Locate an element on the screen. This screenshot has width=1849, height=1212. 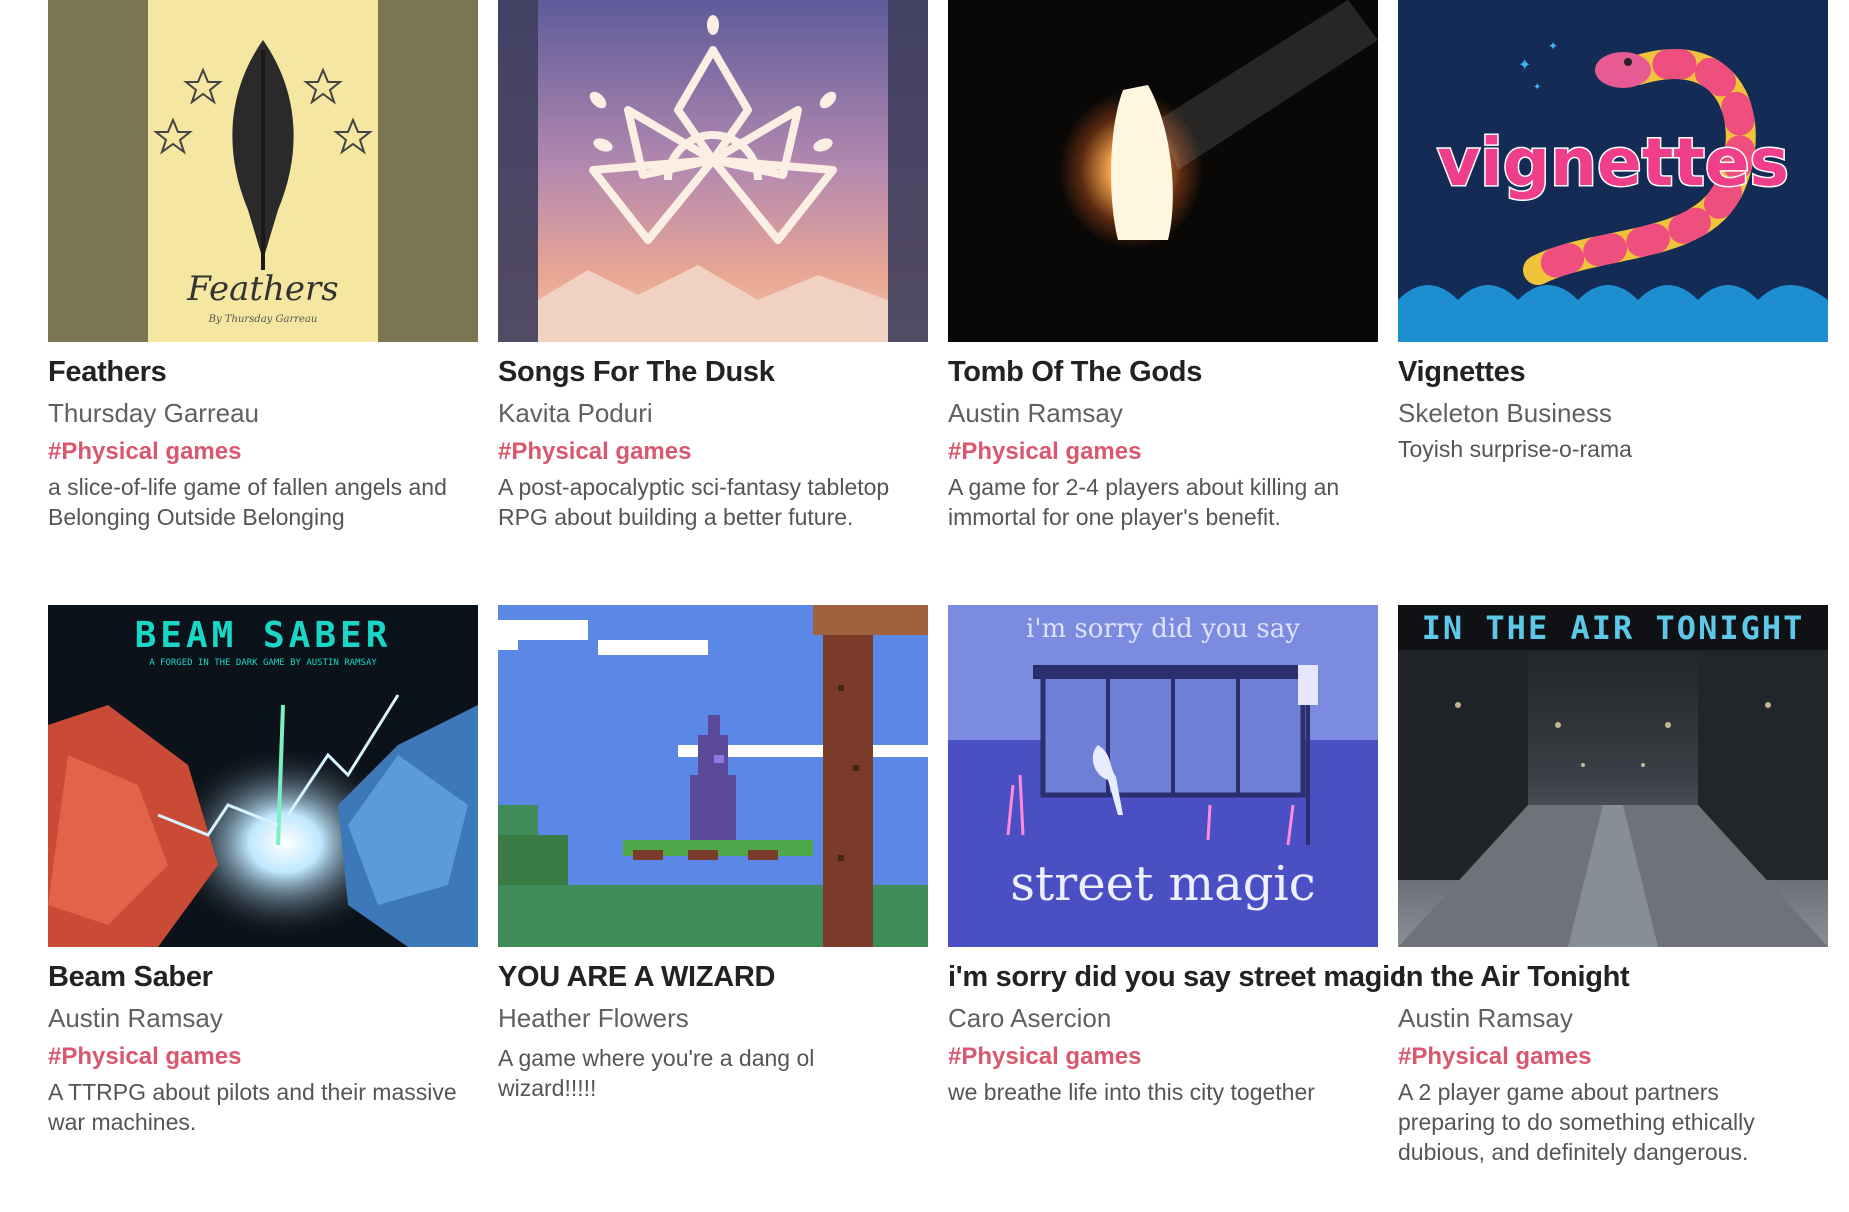
game-cover-street-magic: i'm sorry did you say street magic is located at coordinates (1163, 776).